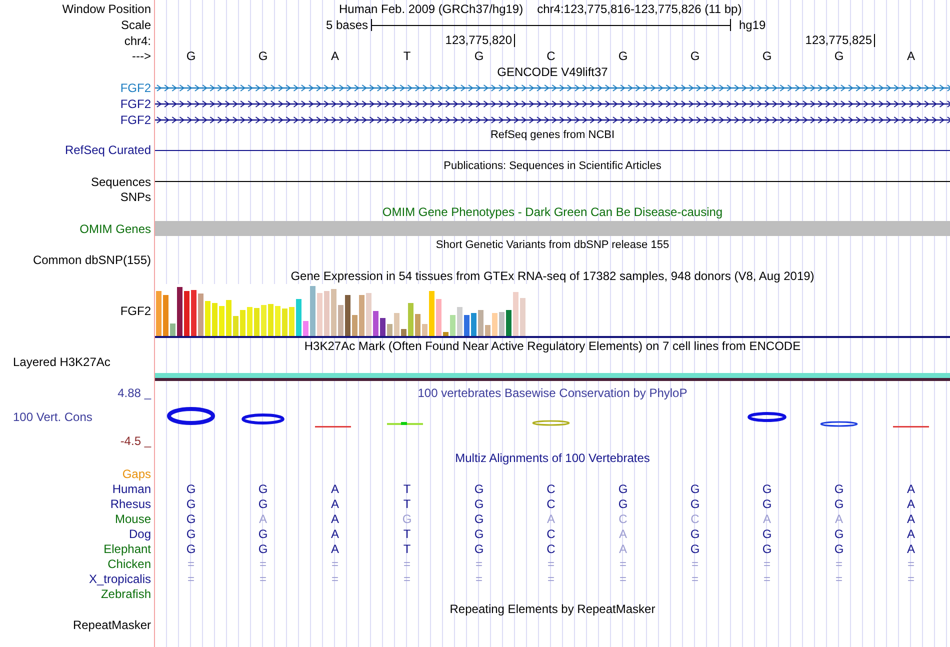 This screenshot has width=950, height=647. I want to click on track-label: Sequences, so click(120, 181).